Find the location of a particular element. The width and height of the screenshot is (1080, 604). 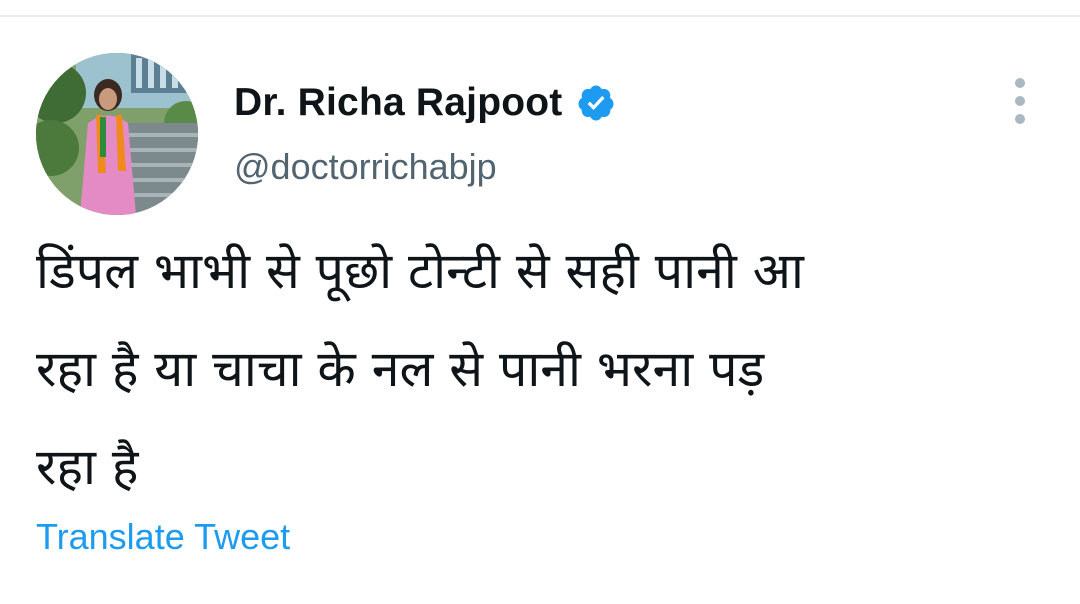

top-divider is located at coordinates (540, 16).